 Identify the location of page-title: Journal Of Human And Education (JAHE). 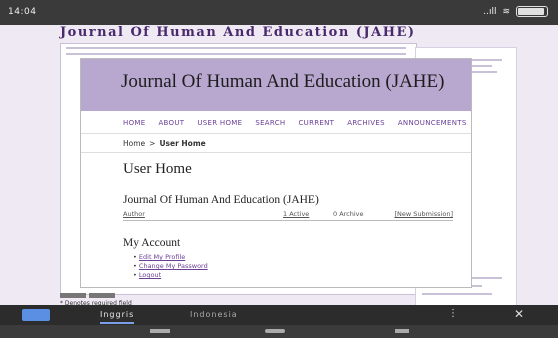
(283, 81).